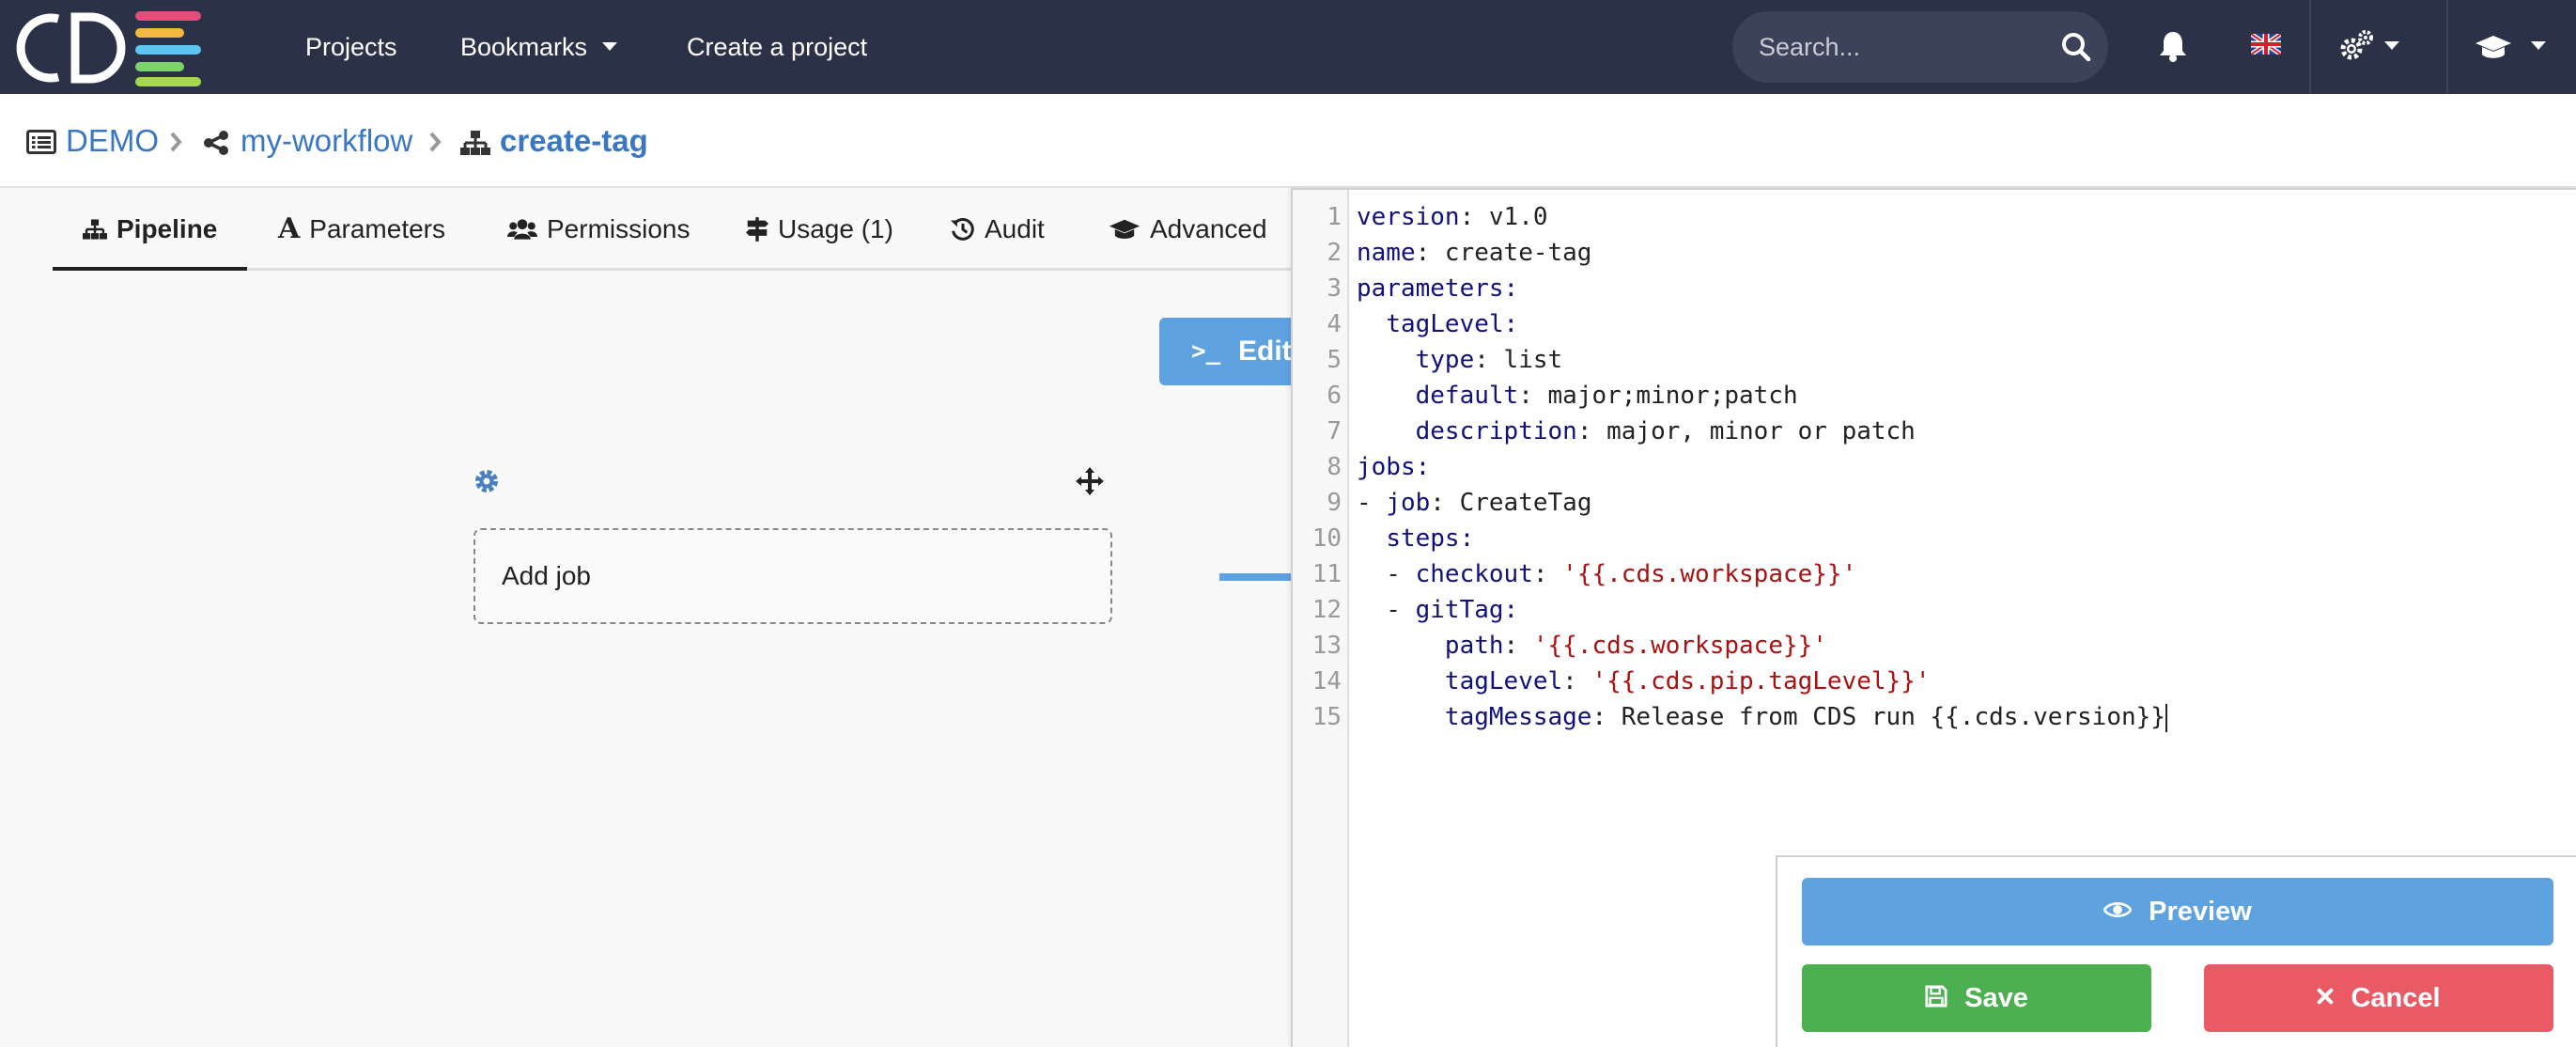 This screenshot has height=1047, width=2576. I want to click on code-line: - gitTag:, so click(1437, 610).